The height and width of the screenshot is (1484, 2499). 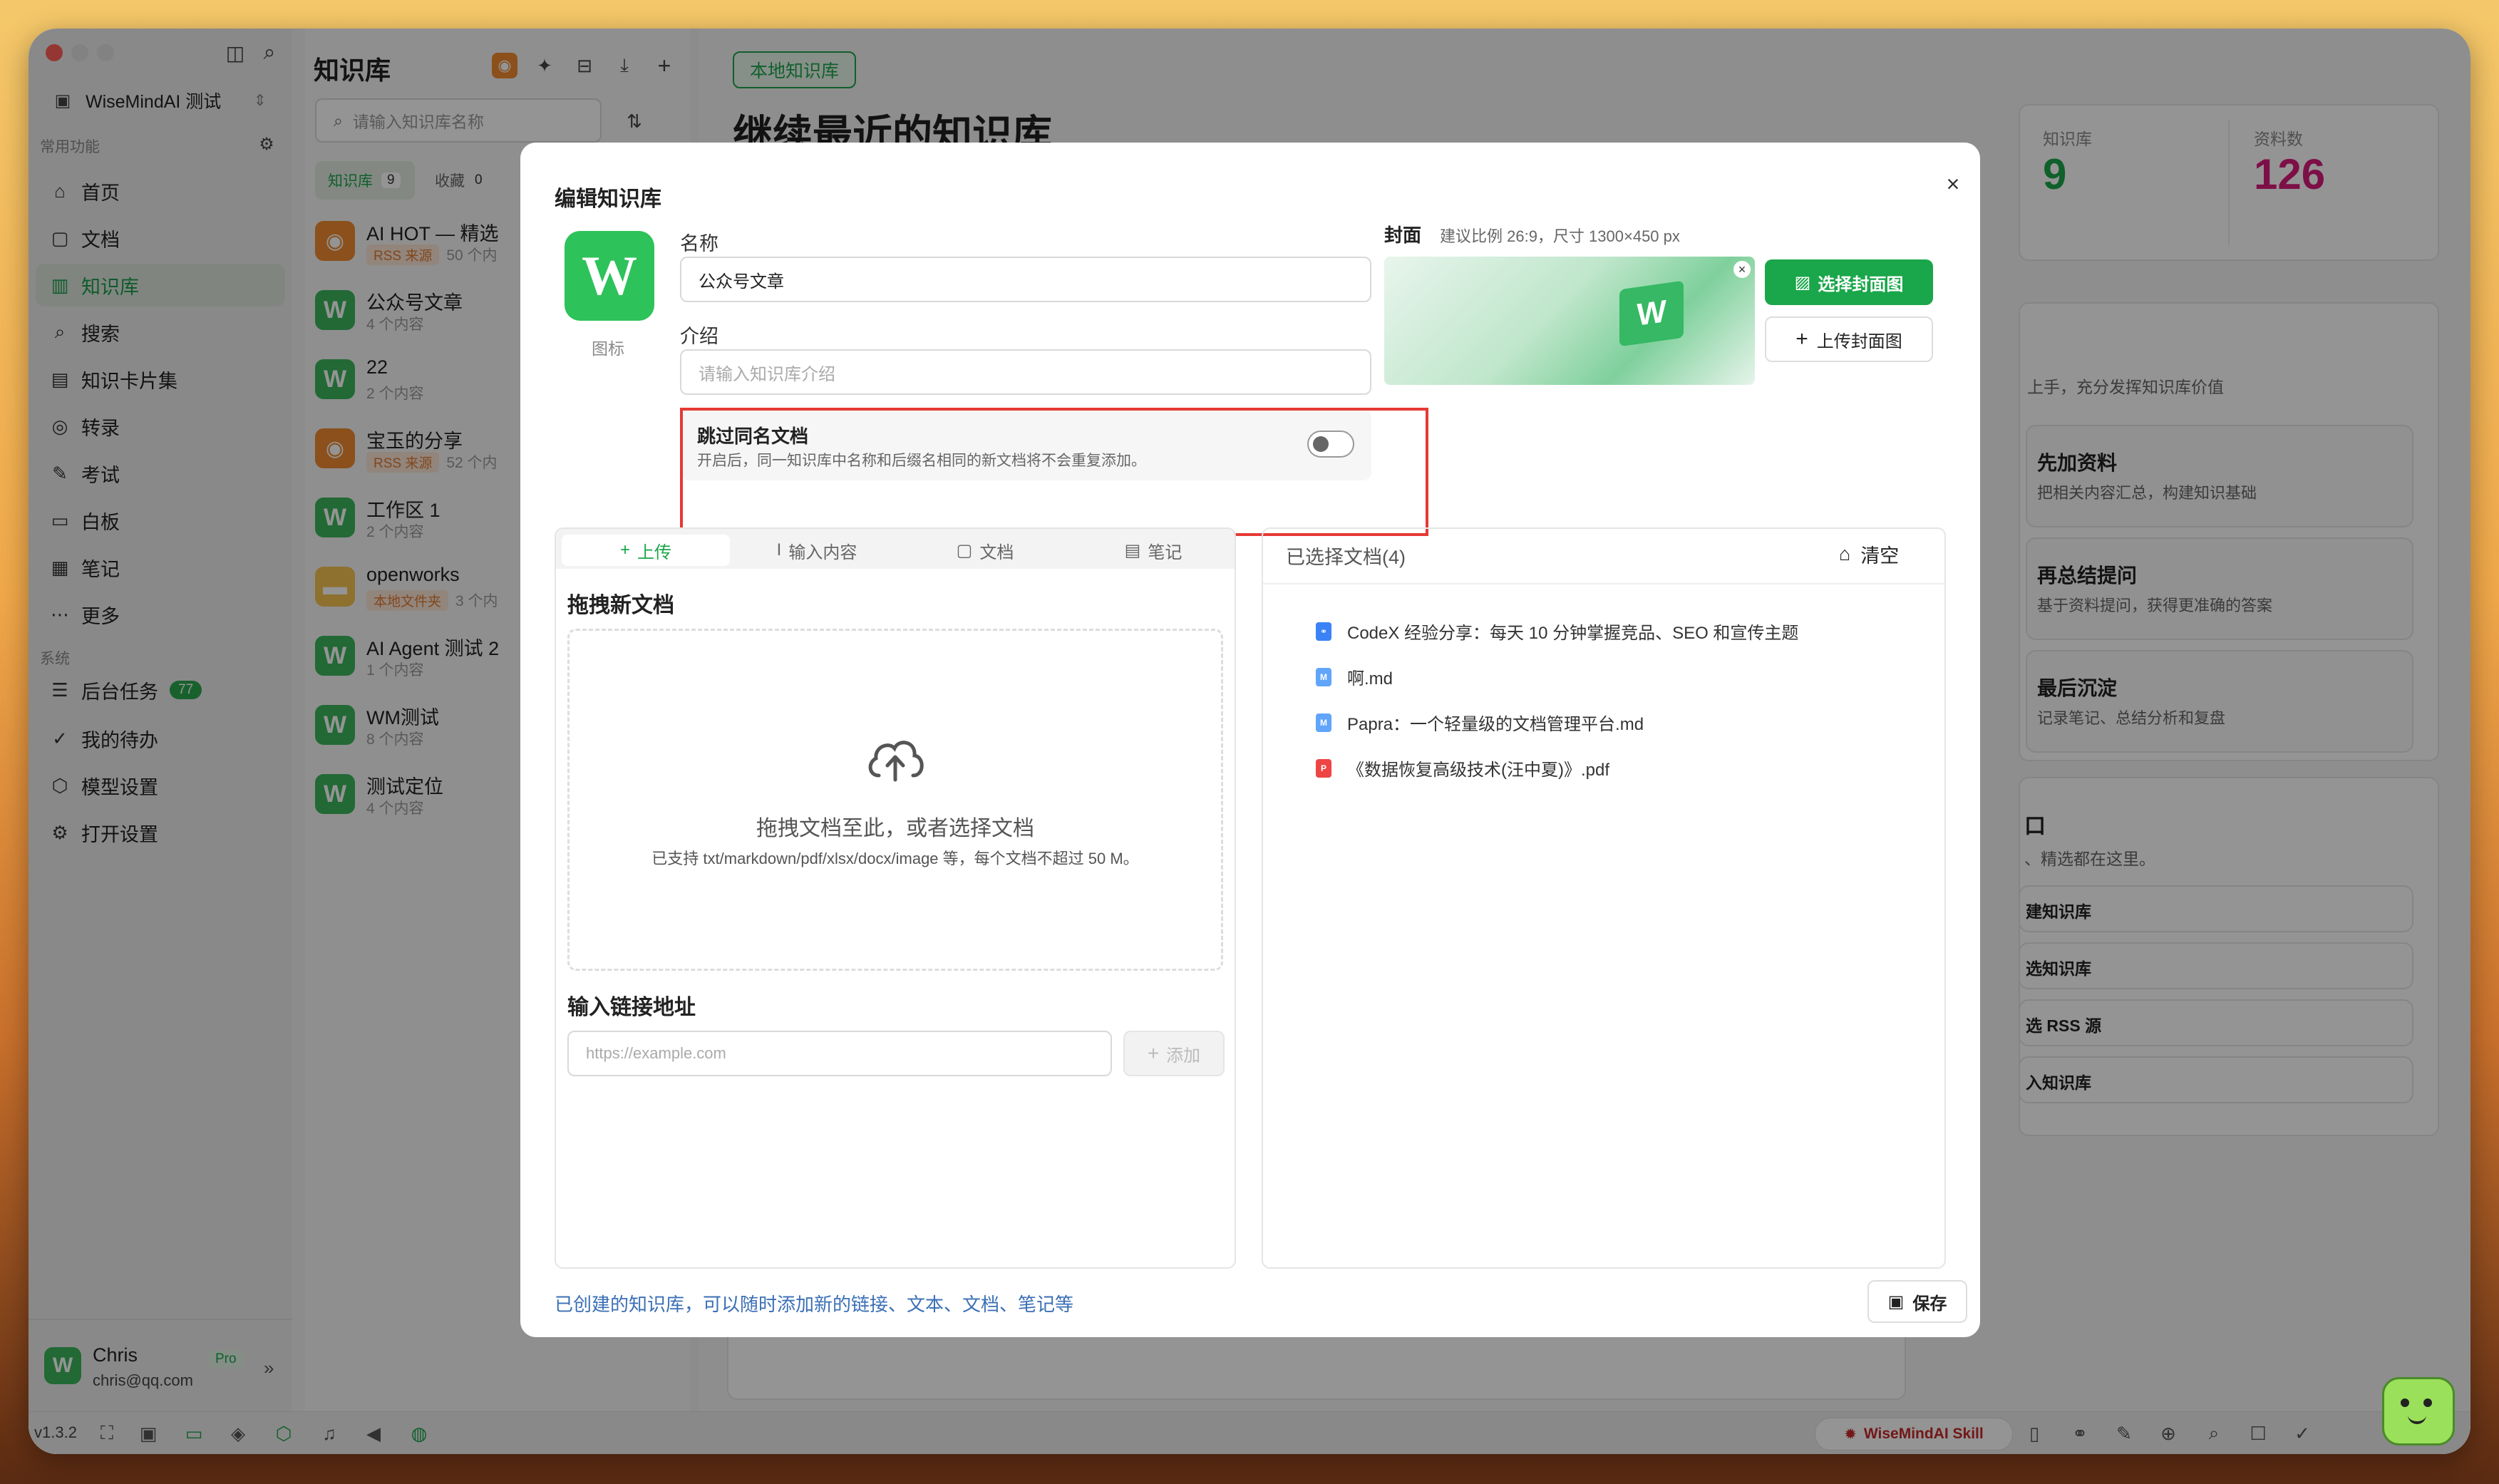 What do you see at coordinates (2418, 1411) in the screenshot?
I see `mascot-body` at bounding box center [2418, 1411].